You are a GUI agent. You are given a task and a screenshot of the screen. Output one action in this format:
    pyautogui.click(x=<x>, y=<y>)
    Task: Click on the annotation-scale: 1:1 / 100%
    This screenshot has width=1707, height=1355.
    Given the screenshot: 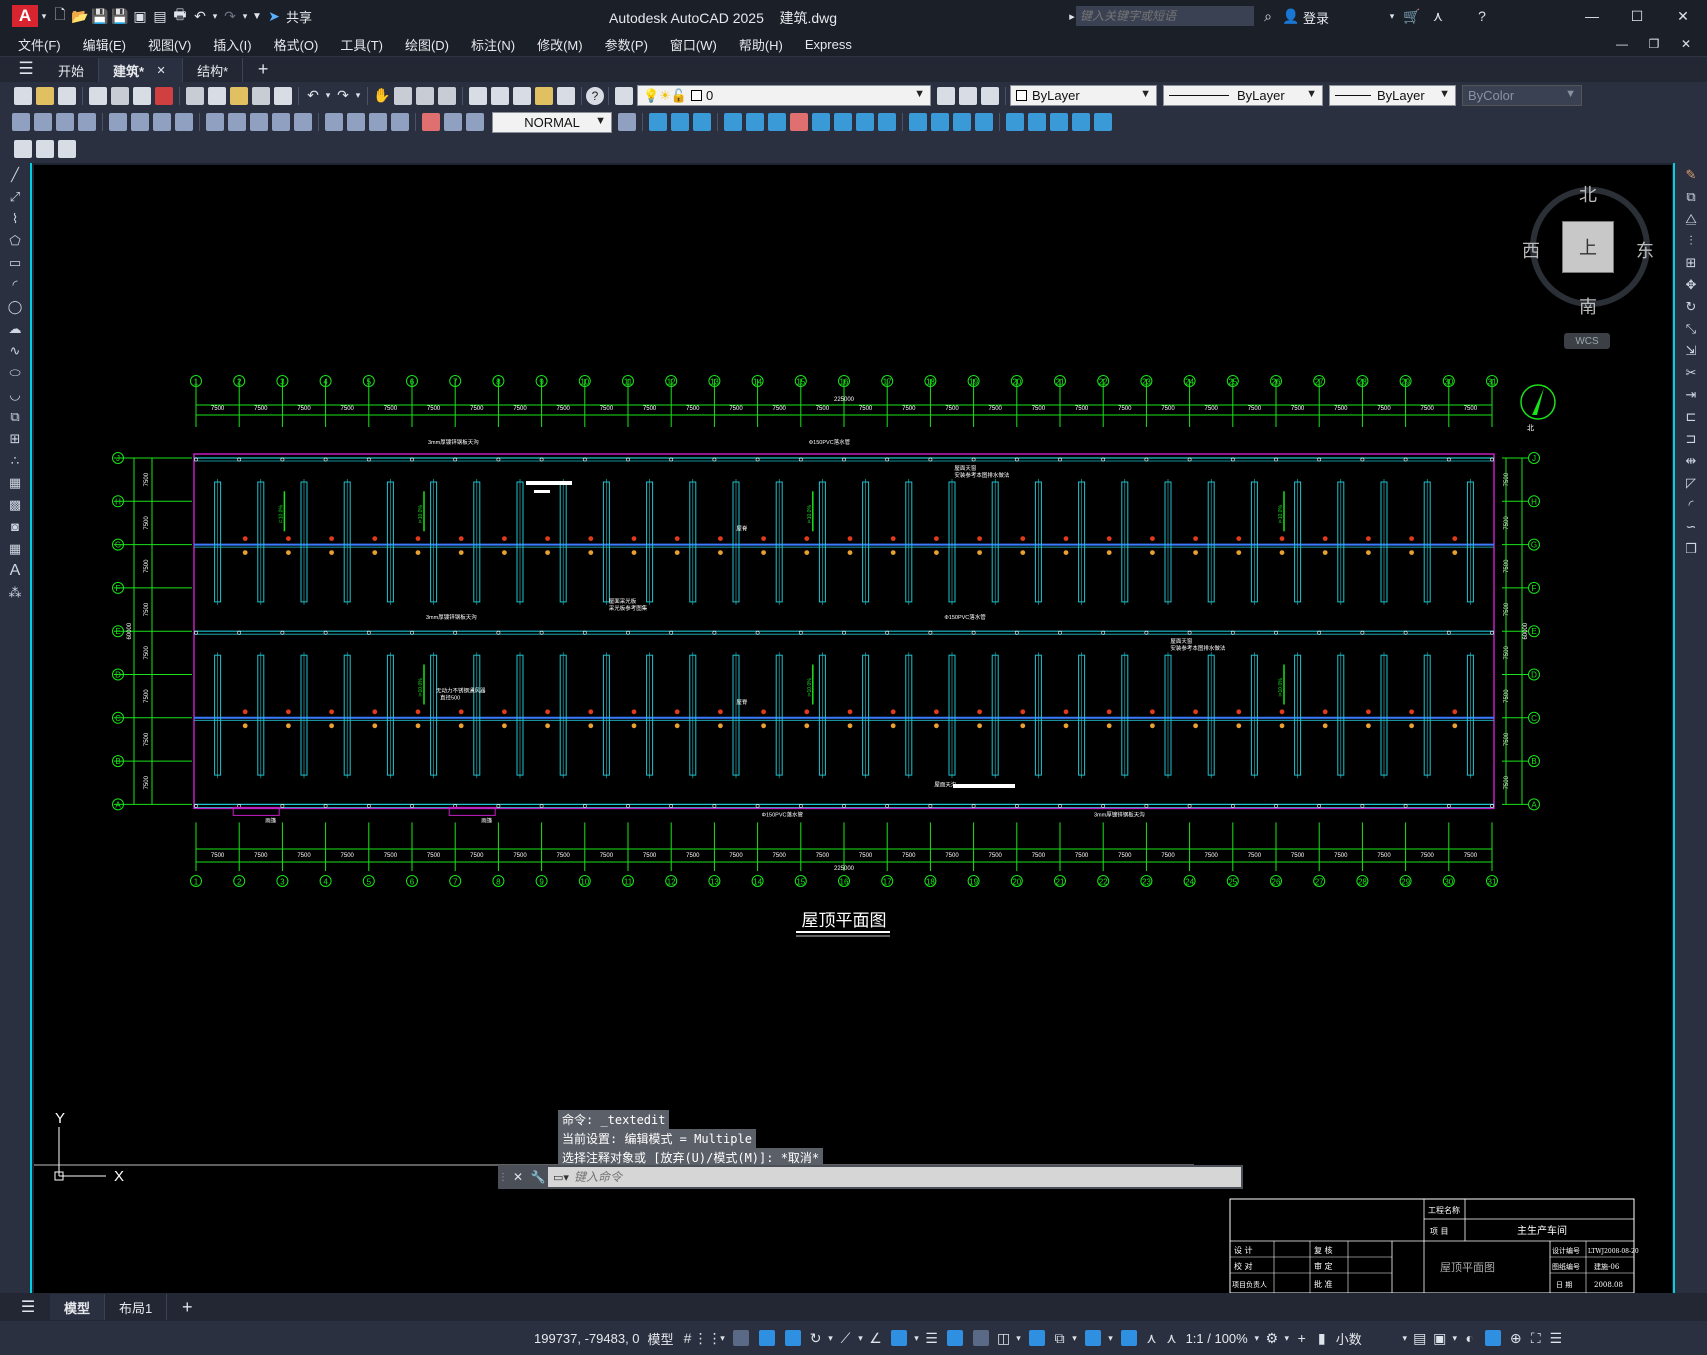 What is the action you would take?
    pyautogui.click(x=1217, y=1338)
    